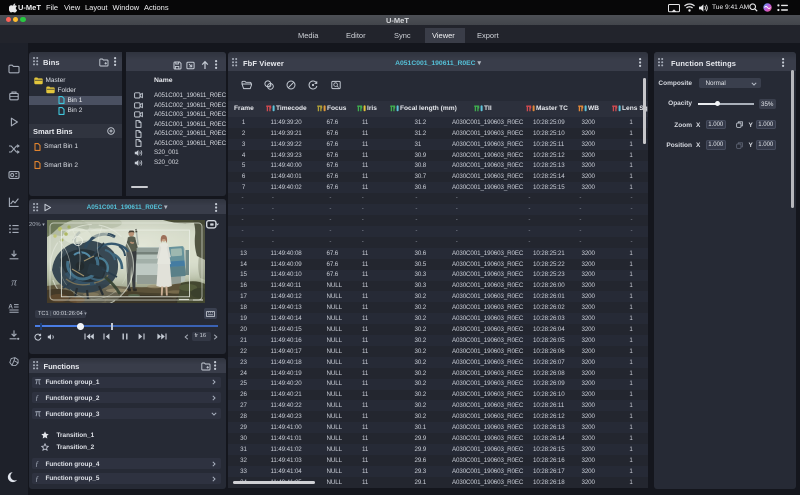 This screenshot has width=800, height=495. Describe the element at coordinates (14, 281) in the screenshot. I see `svg-text: π` at that location.